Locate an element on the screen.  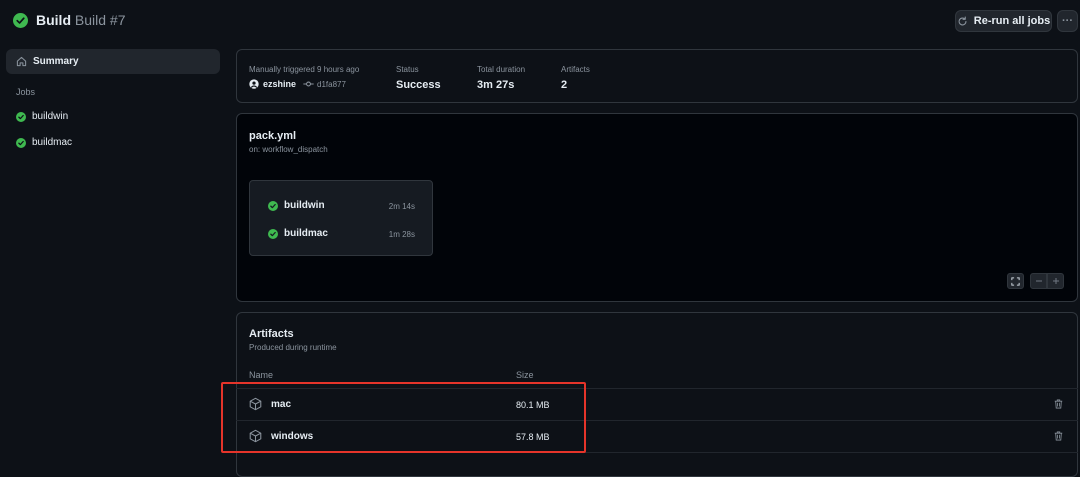
workflow-file-name: pack.yml is located at coordinates (273, 136).